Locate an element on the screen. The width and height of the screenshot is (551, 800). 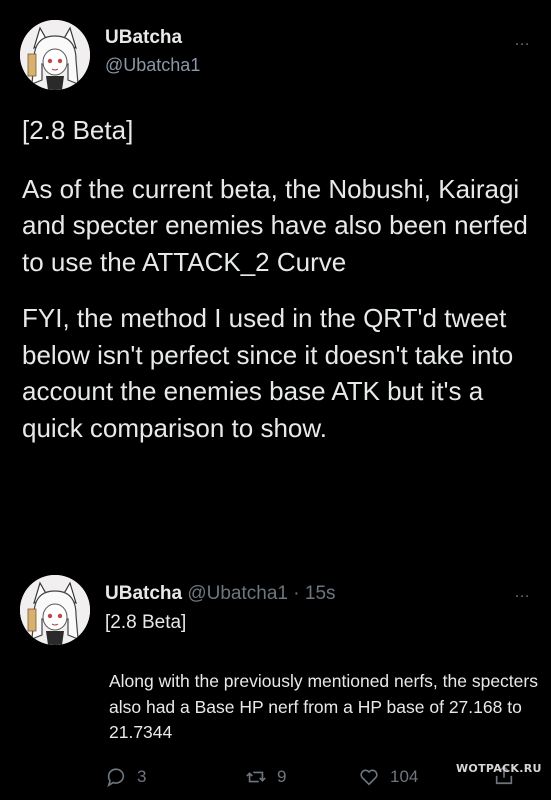
quoted-timestamp: 15s is located at coordinates (320, 593).